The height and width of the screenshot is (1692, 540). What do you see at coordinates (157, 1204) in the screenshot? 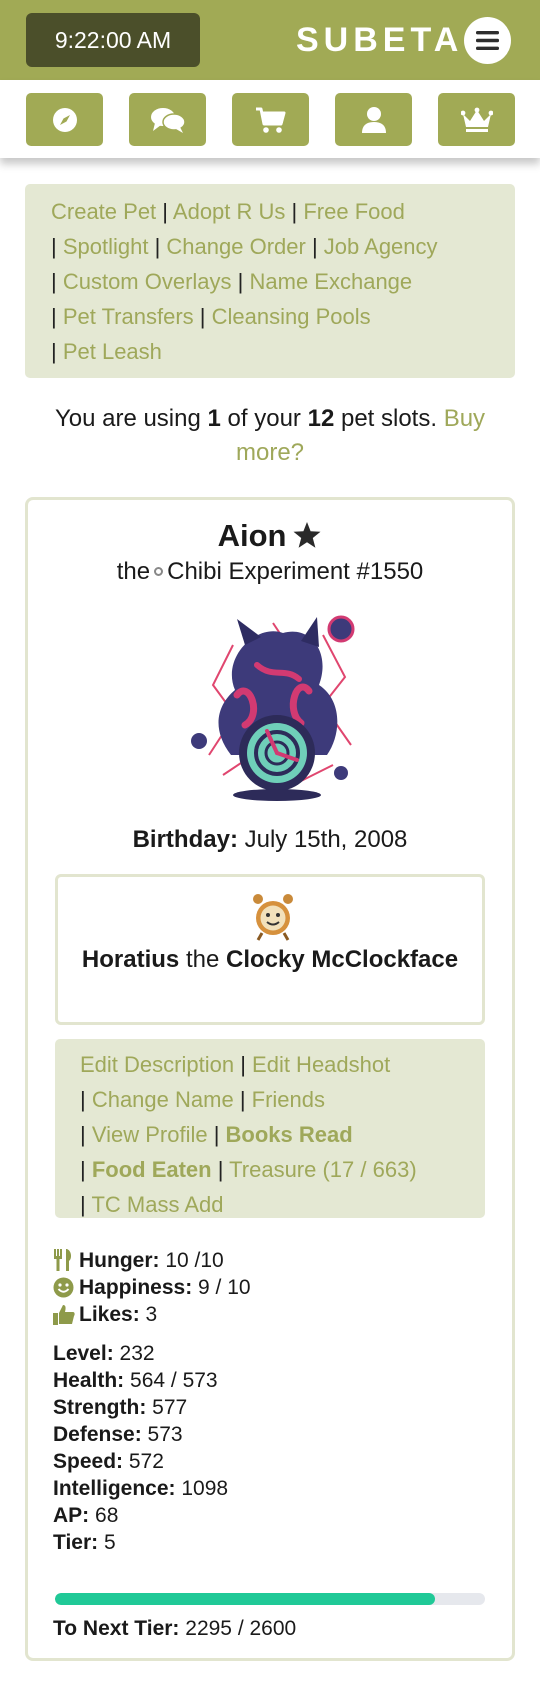
I see `tc-mass-add-link: TC Mass Add` at bounding box center [157, 1204].